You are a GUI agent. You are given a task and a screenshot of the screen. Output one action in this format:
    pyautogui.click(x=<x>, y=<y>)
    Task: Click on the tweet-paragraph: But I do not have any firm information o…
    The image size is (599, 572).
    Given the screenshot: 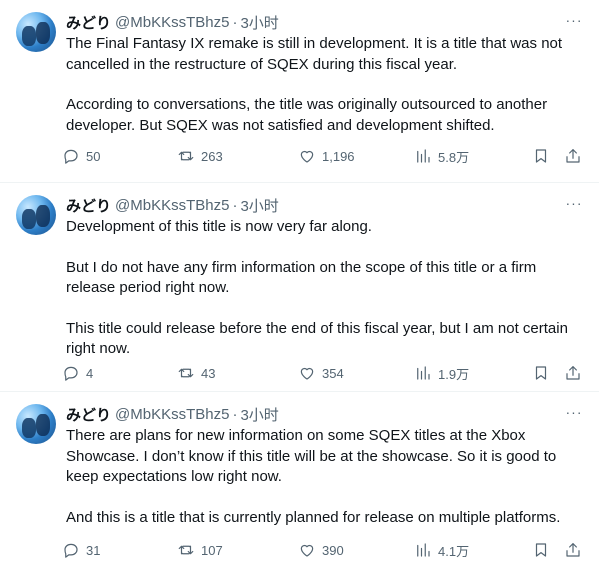 What is the action you would take?
    pyautogui.click(x=301, y=277)
    